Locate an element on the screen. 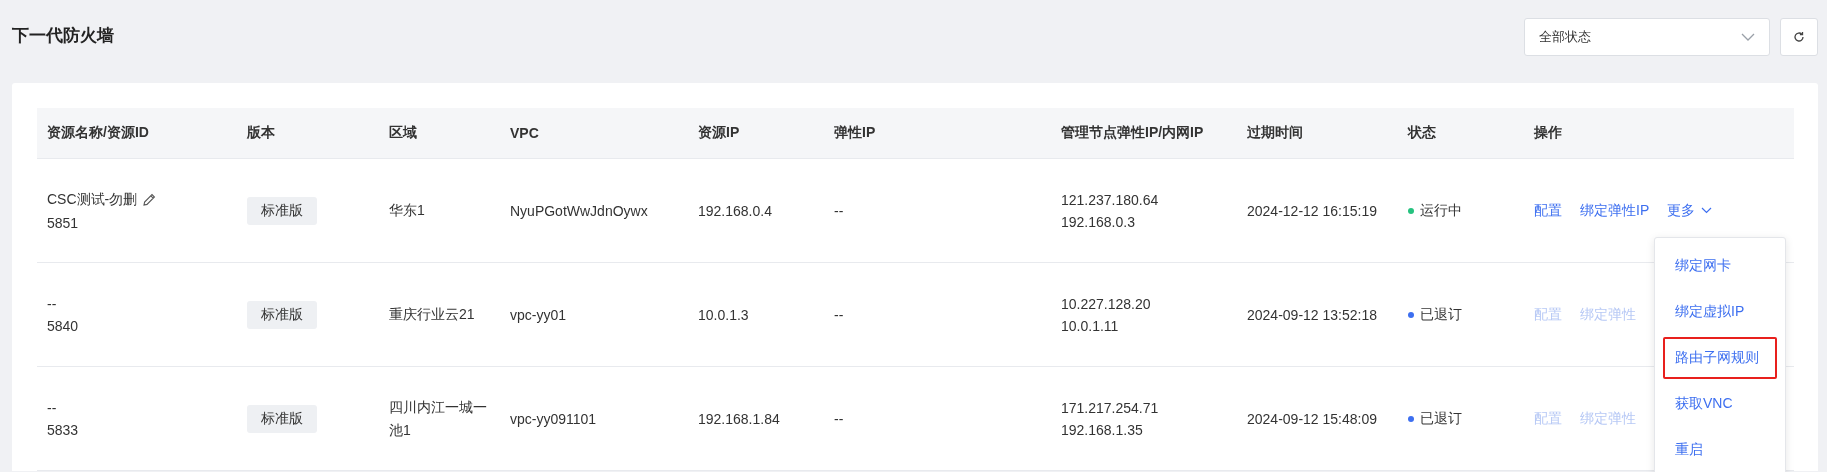 The image size is (1827, 472). resource-name: CSC测试-勿删 is located at coordinates (92, 199).